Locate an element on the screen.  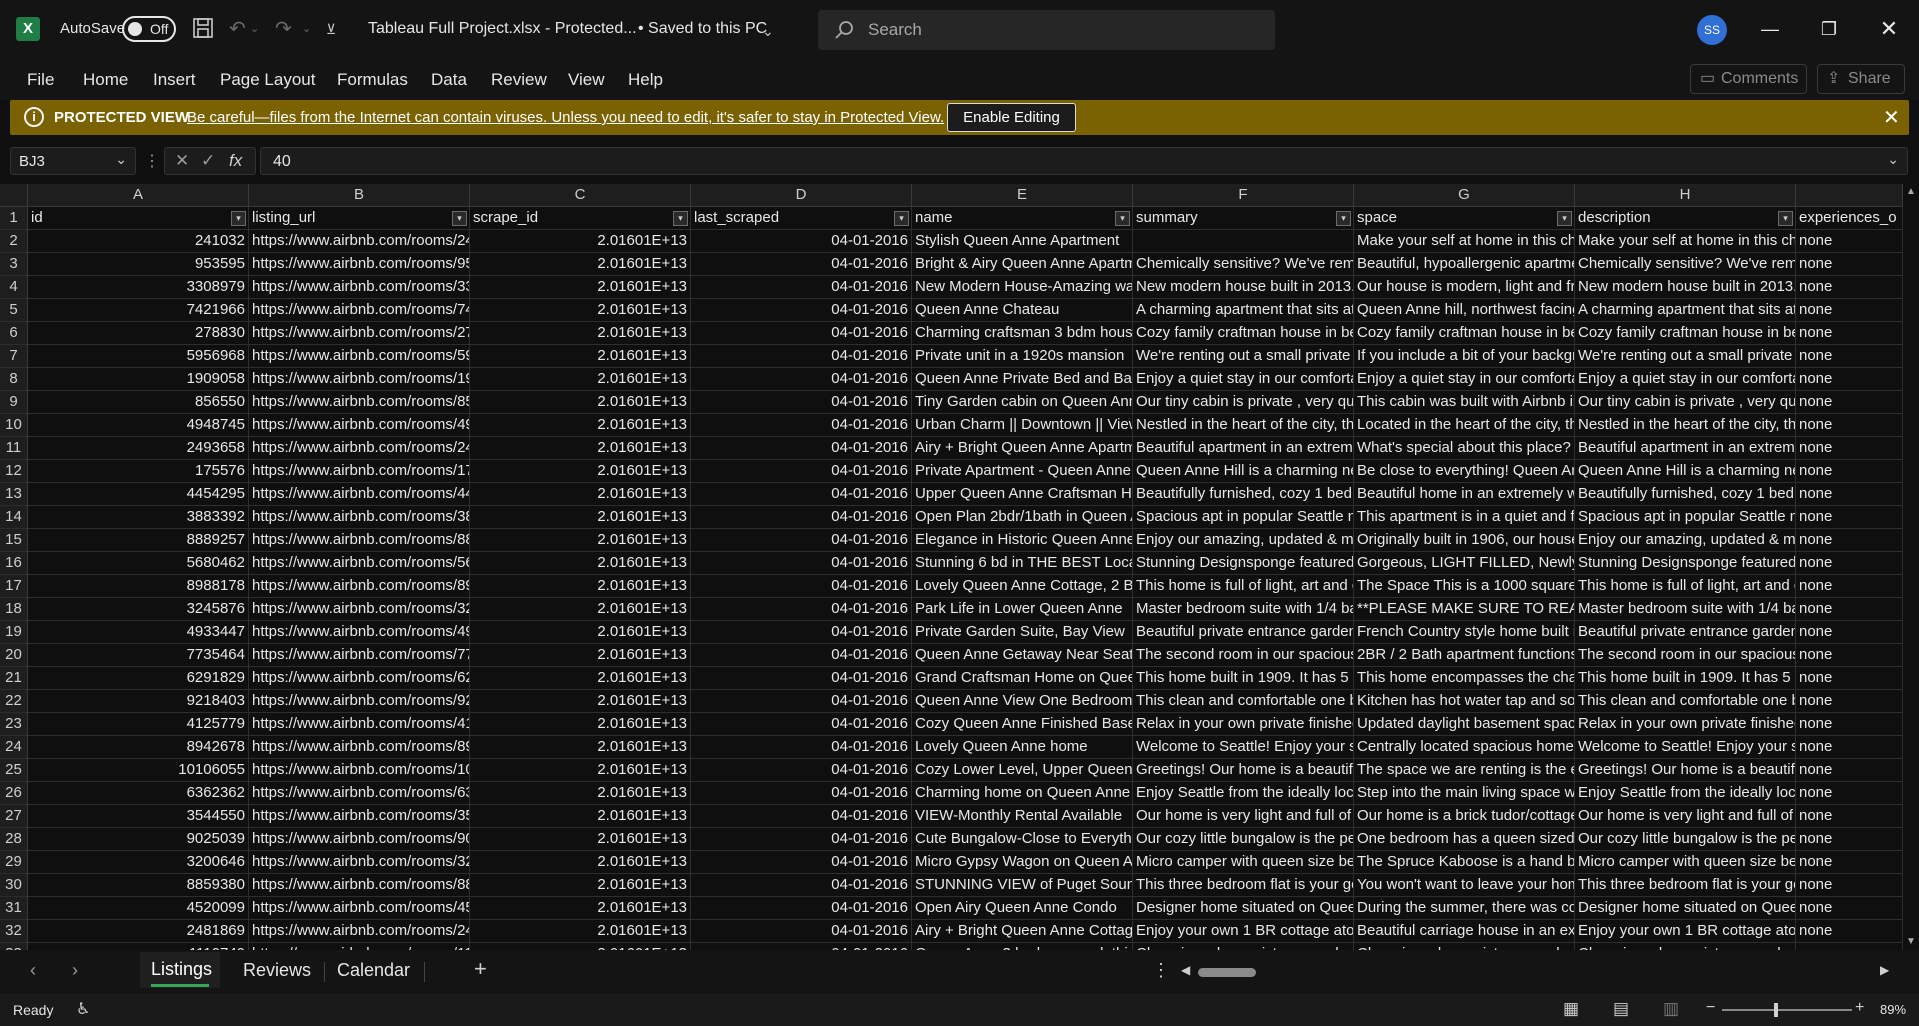
table-cell: Enjoy a quiet stay in our comfortable is located at coordinates (1464, 379).